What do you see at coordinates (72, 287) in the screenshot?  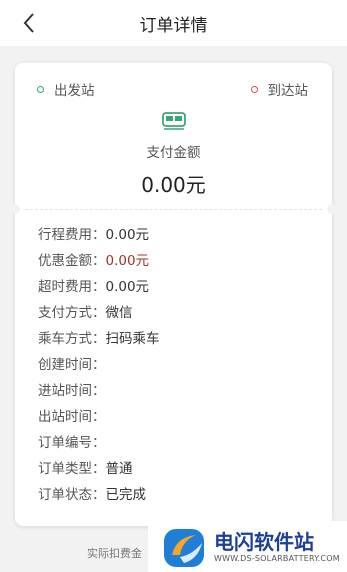 I see `row-label: 超时费用：` at bounding box center [72, 287].